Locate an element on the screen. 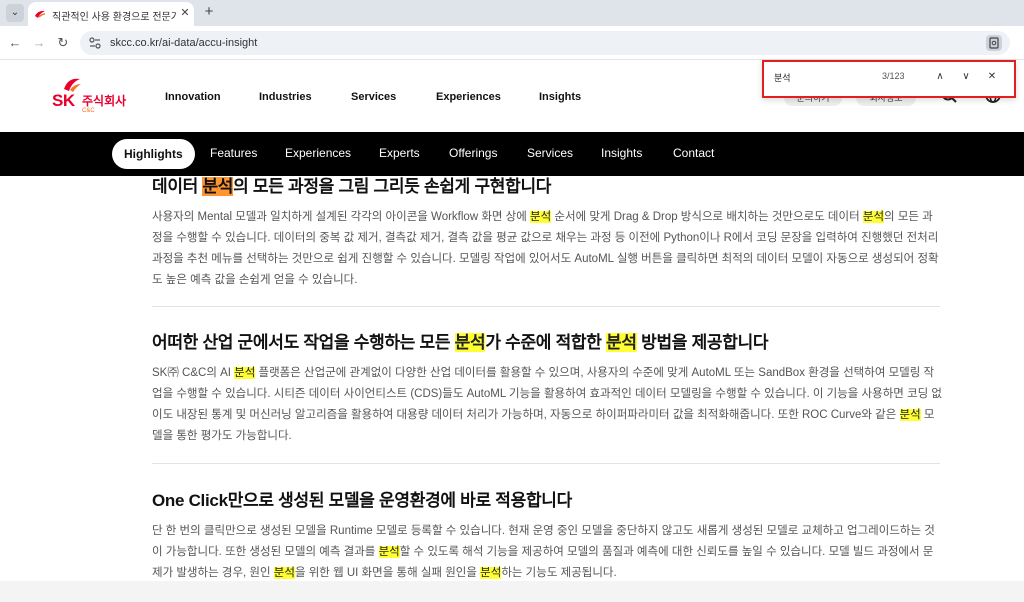 This screenshot has width=1024, height=602. main-nav-innovation: Innovation is located at coordinates (193, 97).